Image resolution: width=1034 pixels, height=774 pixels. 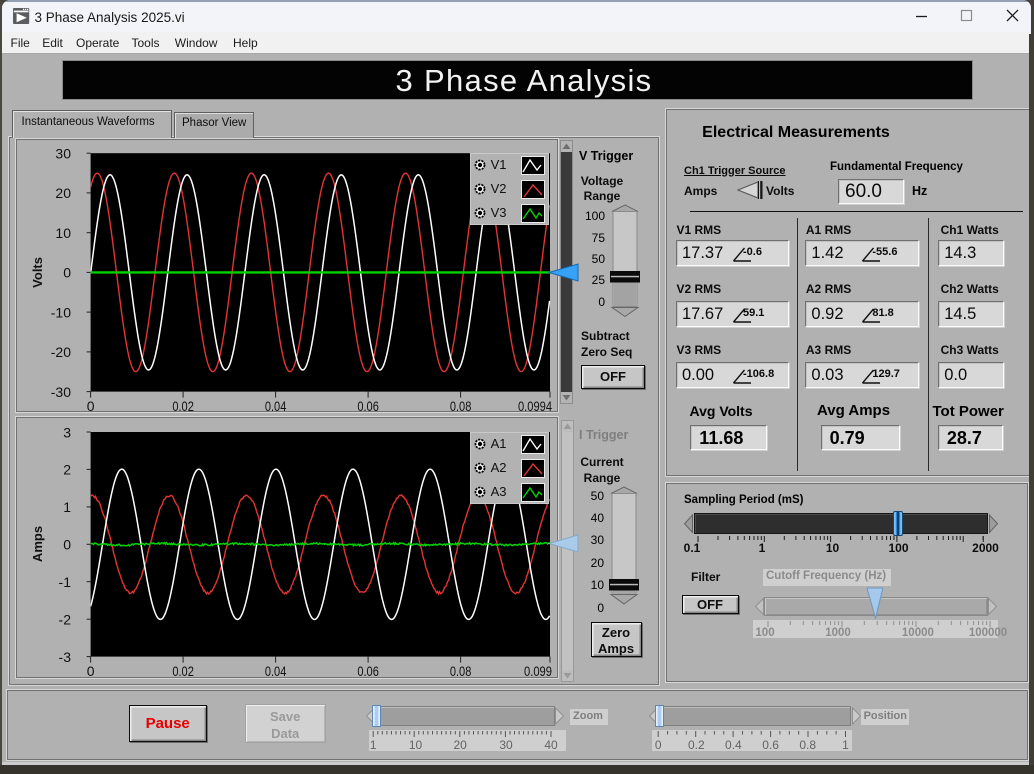 What do you see at coordinates (37, 544) in the screenshot?
I see `svg-text: Amps` at bounding box center [37, 544].